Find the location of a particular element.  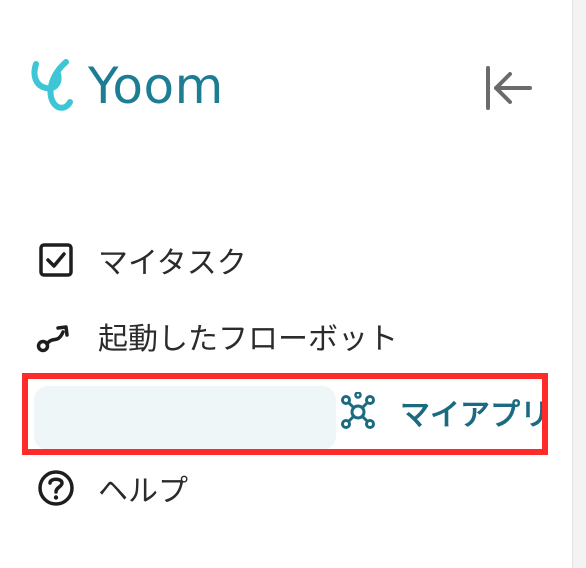

logo: Yoom is located at coordinates (127, 86).